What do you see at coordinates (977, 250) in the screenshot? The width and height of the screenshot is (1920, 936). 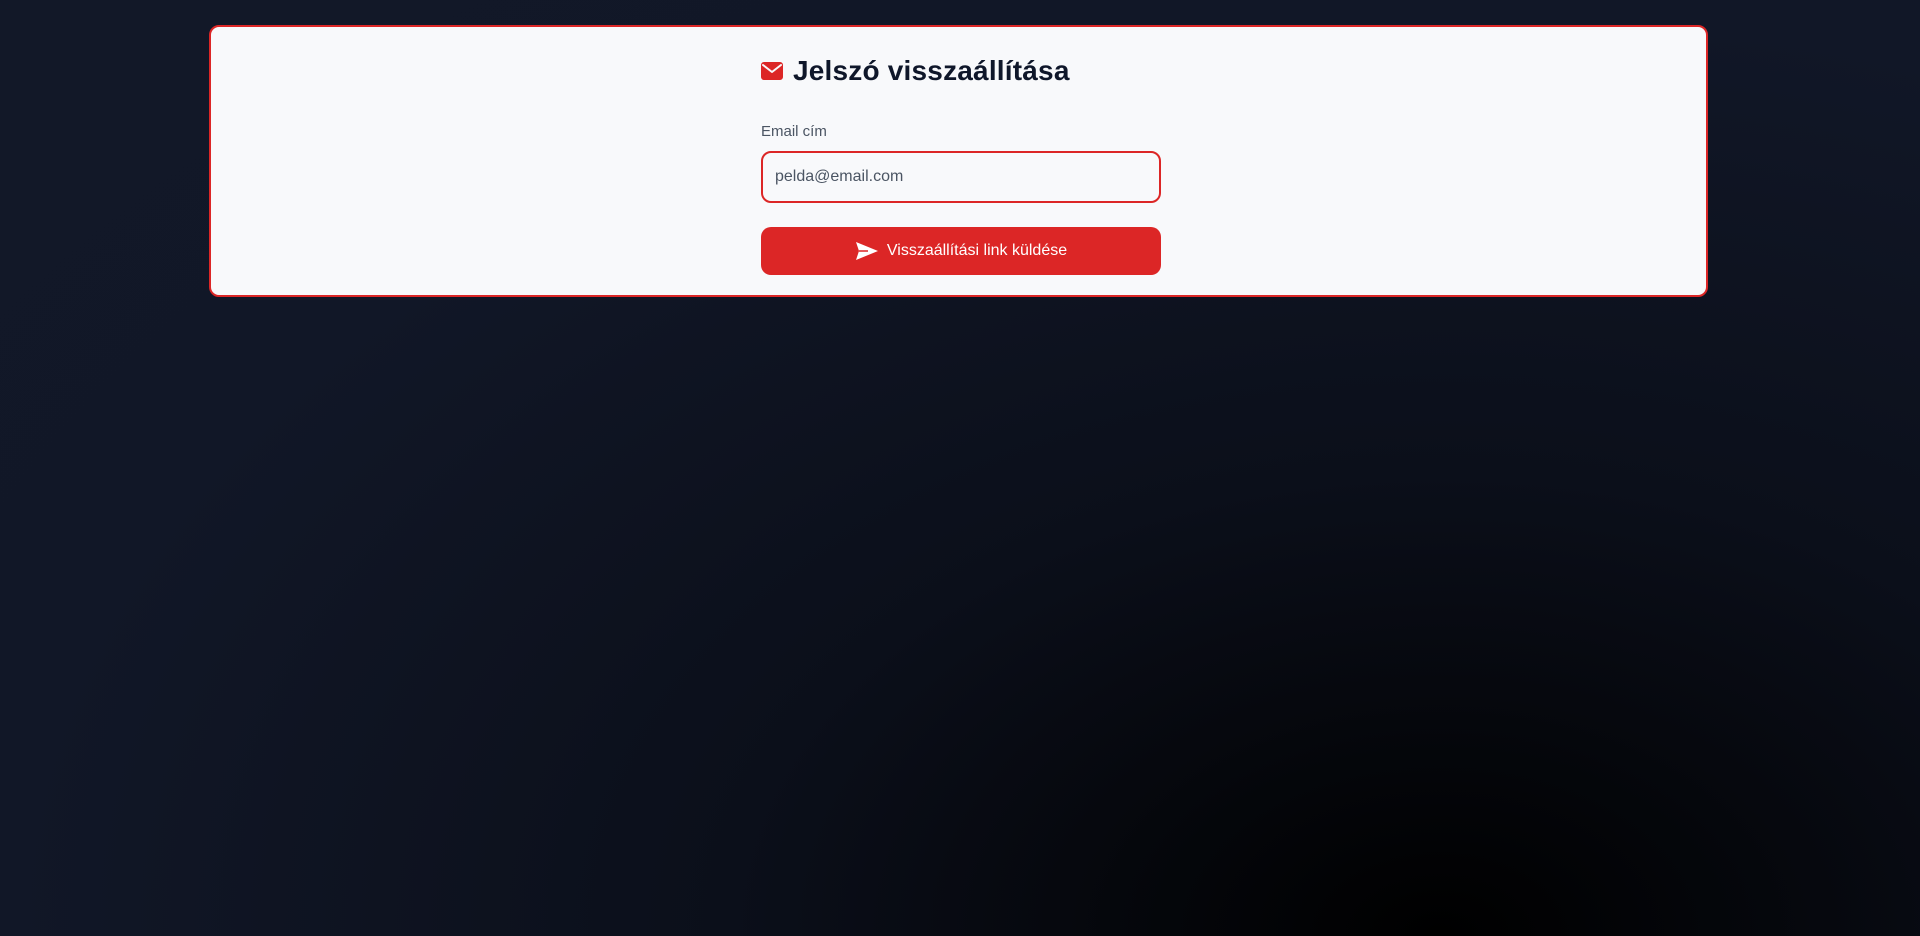 I see `send-reset-link-label: Visszaállítási link küldése` at bounding box center [977, 250].